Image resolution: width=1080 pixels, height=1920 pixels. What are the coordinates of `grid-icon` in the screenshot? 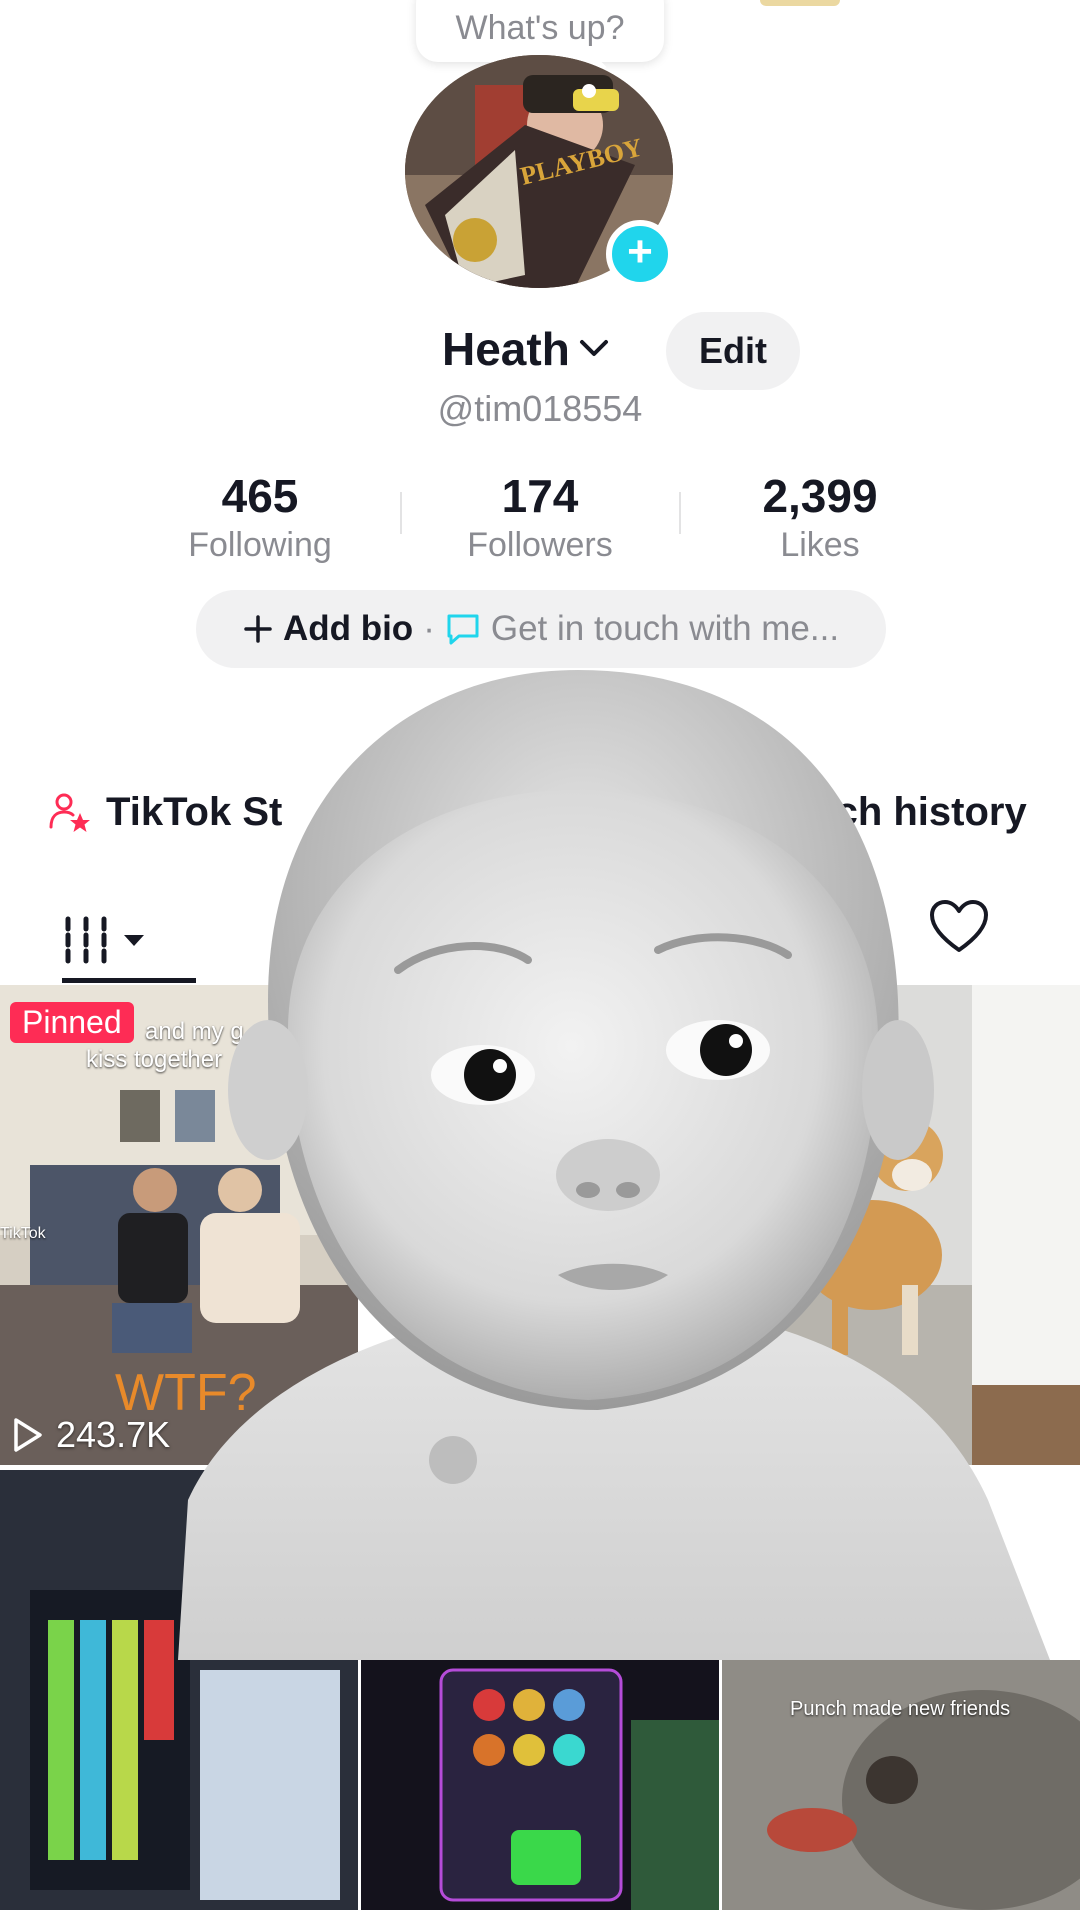 It's located at (86, 940).